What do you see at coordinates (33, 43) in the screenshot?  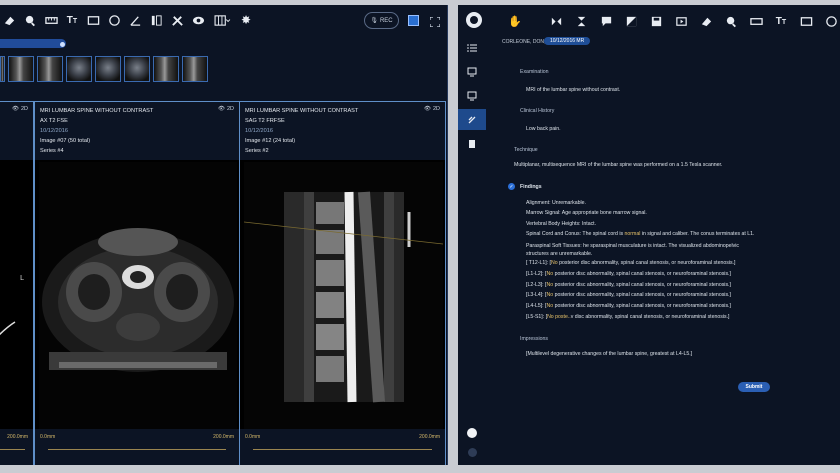 I see `series-scrollbar` at bounding box center [33, 43].